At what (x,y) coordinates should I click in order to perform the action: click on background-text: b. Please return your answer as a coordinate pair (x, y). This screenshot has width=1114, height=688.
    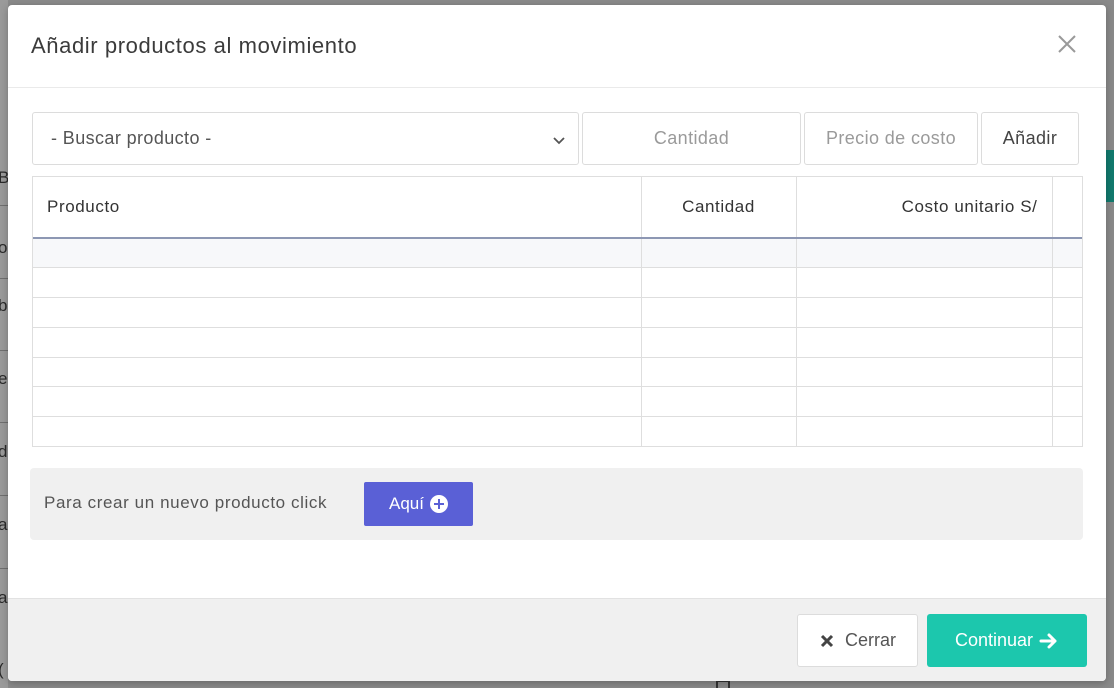
    Looking at the image, I should click on (4, 305).